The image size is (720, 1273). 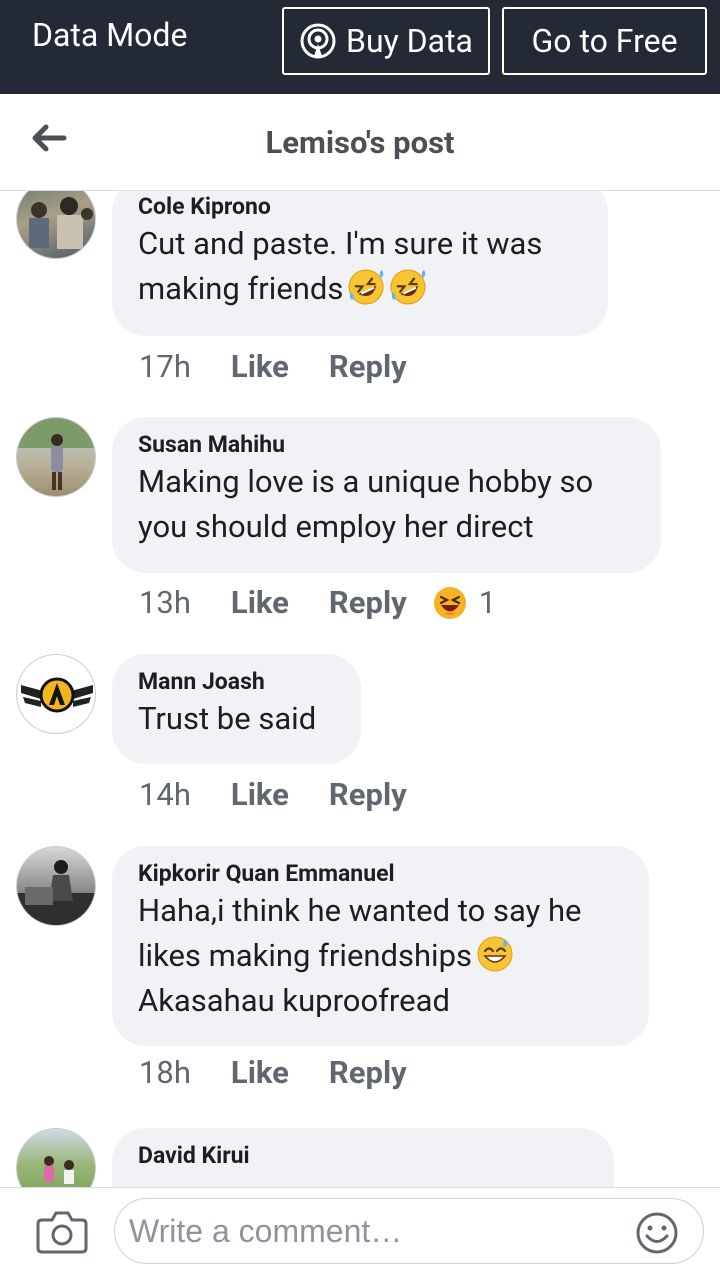 I want to click on comment-text-line: Trust be said, so click(x=227, y=718).